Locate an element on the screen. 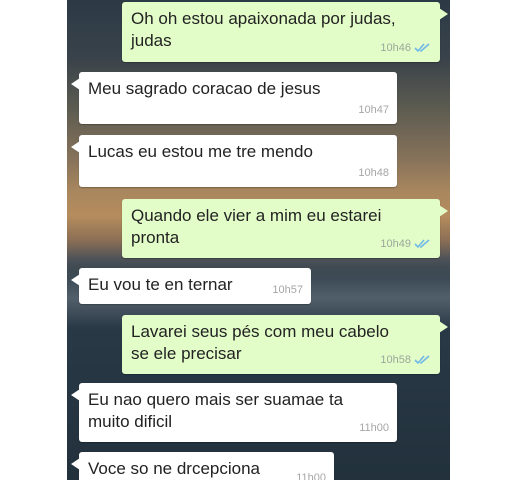  message-text: Meu sagrado coracao de jesus is located at coordinates (204, 88).